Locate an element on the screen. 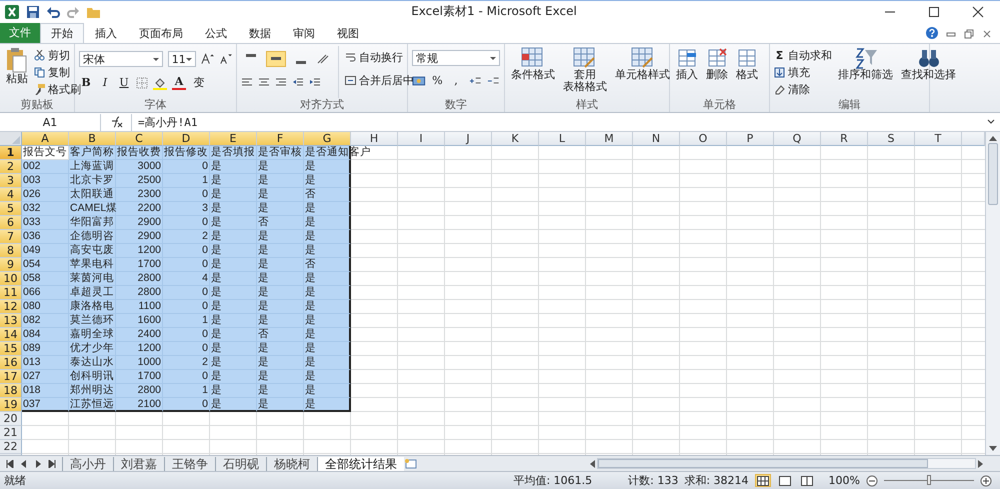 This screenshot has width=1000, height=489. row-header: 18 is located at coordinates (11, 391).